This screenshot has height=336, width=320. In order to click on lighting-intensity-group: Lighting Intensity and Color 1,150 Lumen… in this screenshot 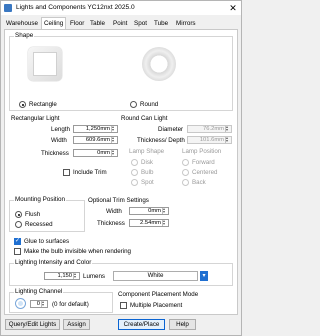, I will do `click(121, 272)`.